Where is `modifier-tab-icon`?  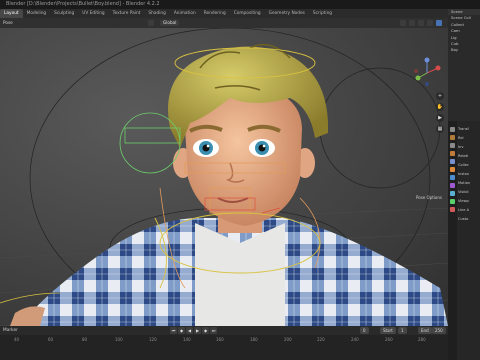 modifier-tab-icon is located at coordinates (452, 177).